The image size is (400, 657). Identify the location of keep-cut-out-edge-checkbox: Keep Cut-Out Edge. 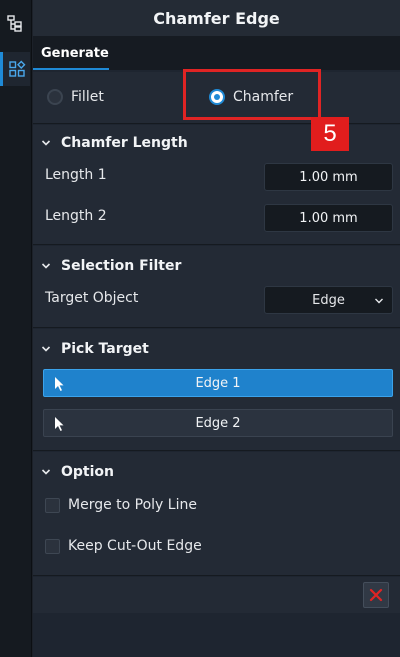
(123, 546).